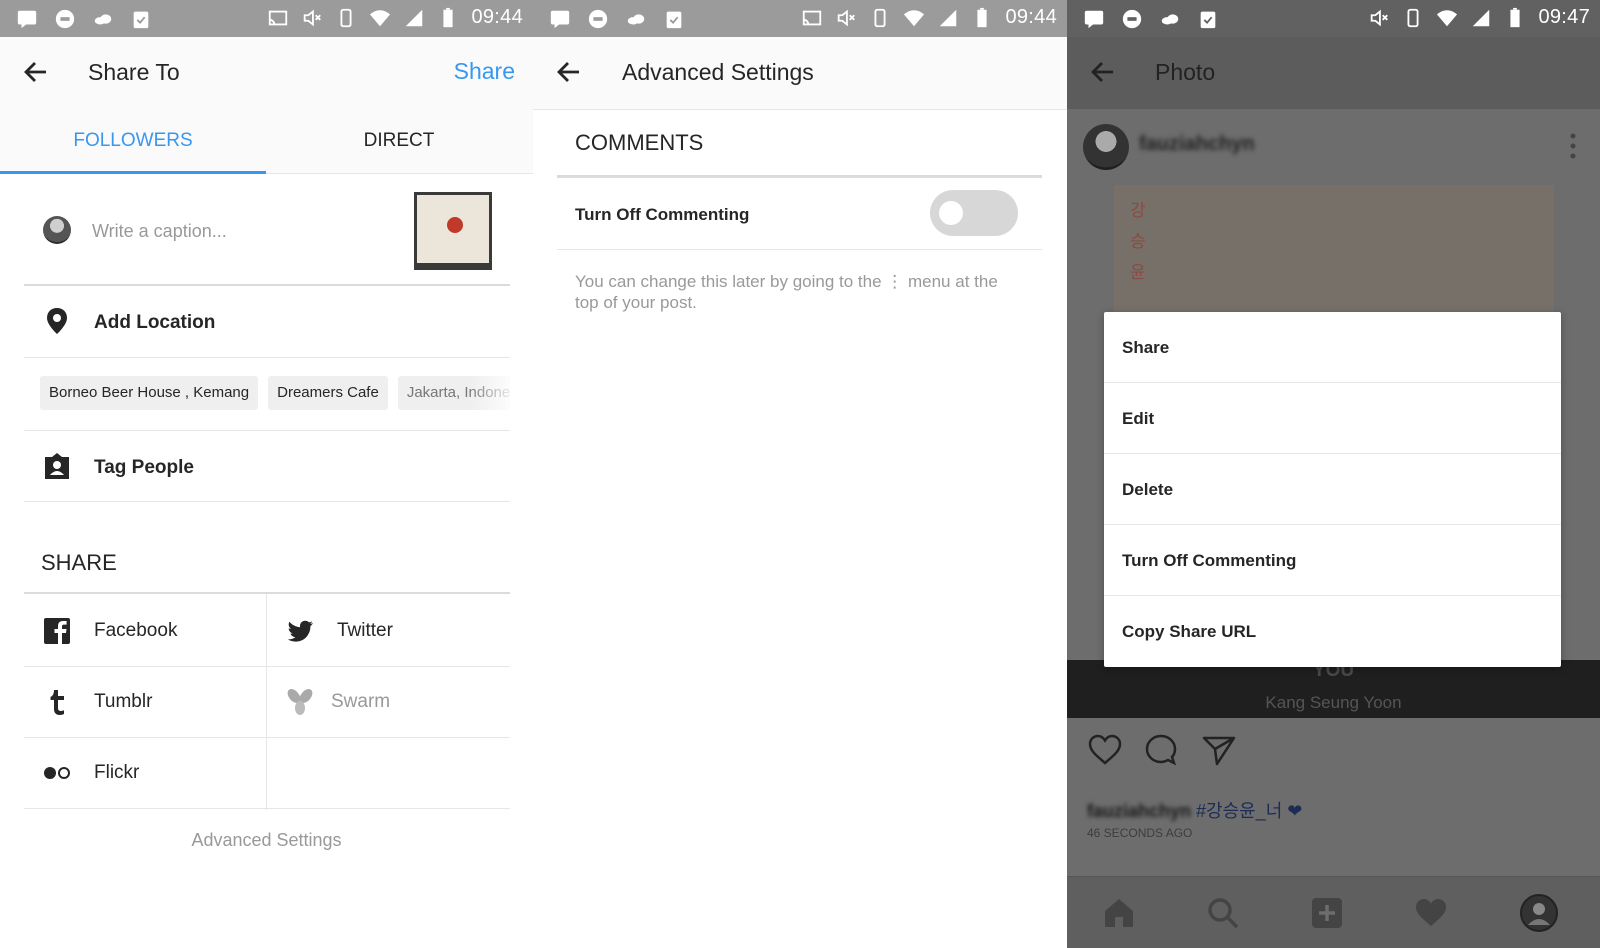 The height and width of the screenshot is (948, 1600). I want to click on home-icon, so click(1119, 913).